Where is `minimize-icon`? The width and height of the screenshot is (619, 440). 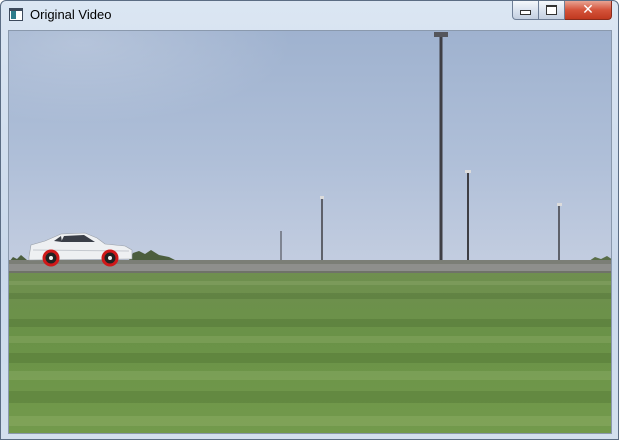
minimize-icon is located at coordinates (525, 12).